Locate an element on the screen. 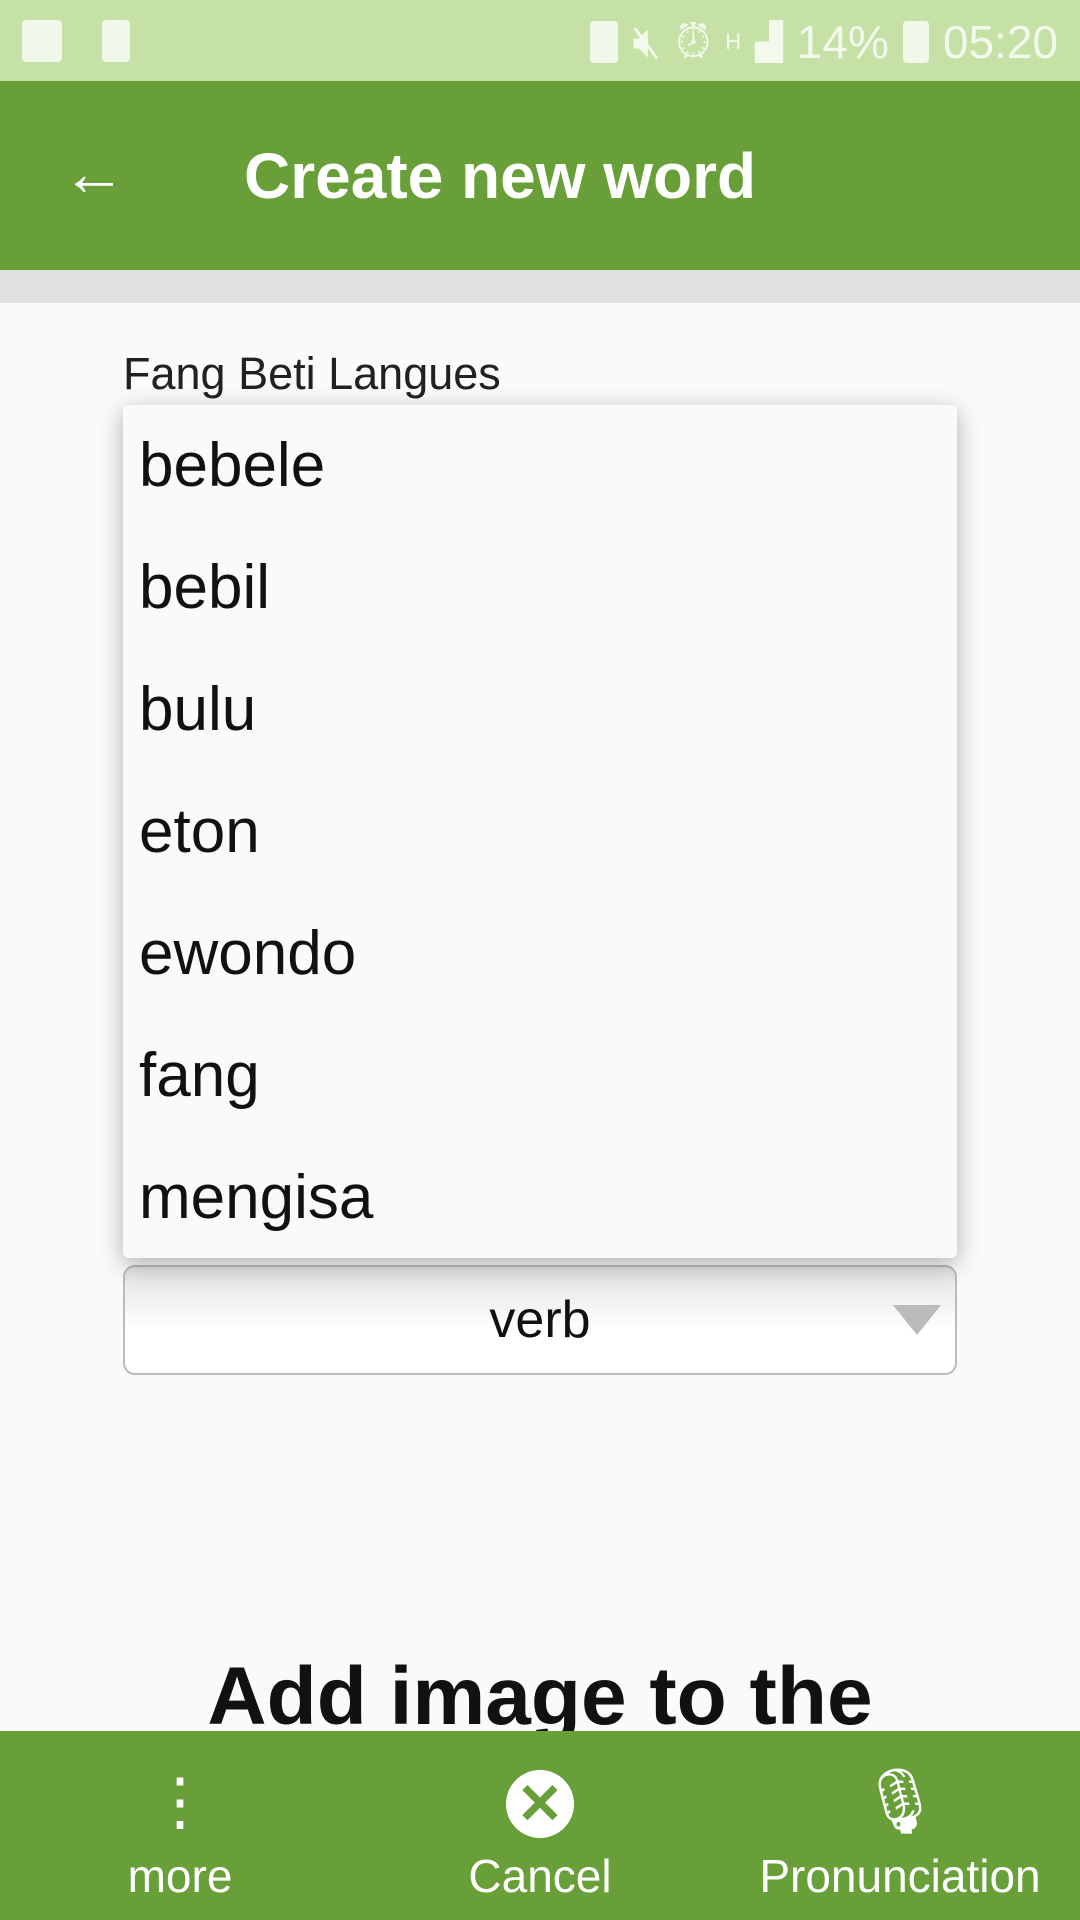 This screenshot has height=1920, width=1080. pronunciation-label: Pronunciation is located at coordinates (900, 1876).